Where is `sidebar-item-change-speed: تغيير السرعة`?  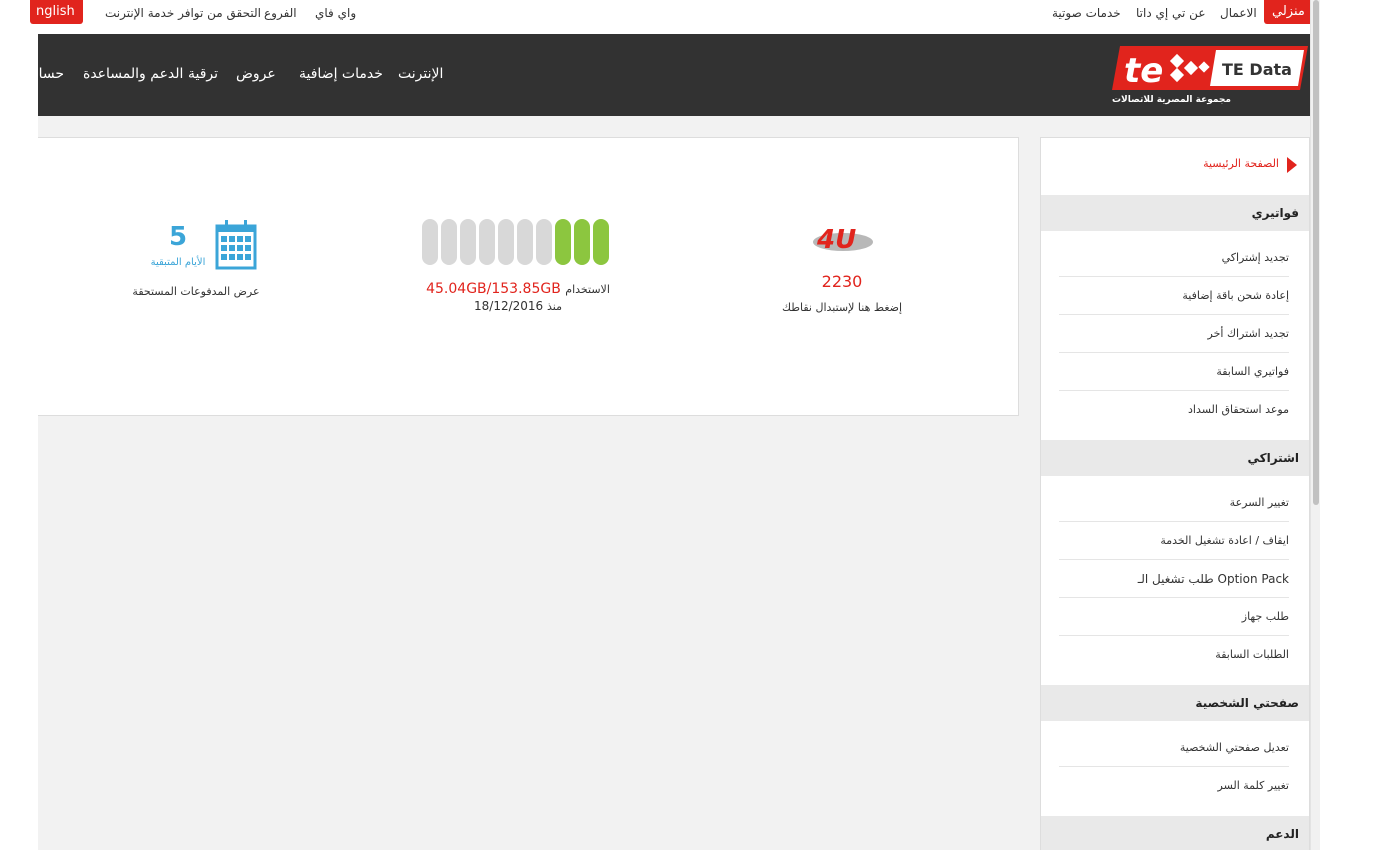 sidebar-item-change-speed: تغيير السرعة is located at coordinates (1174, 503).